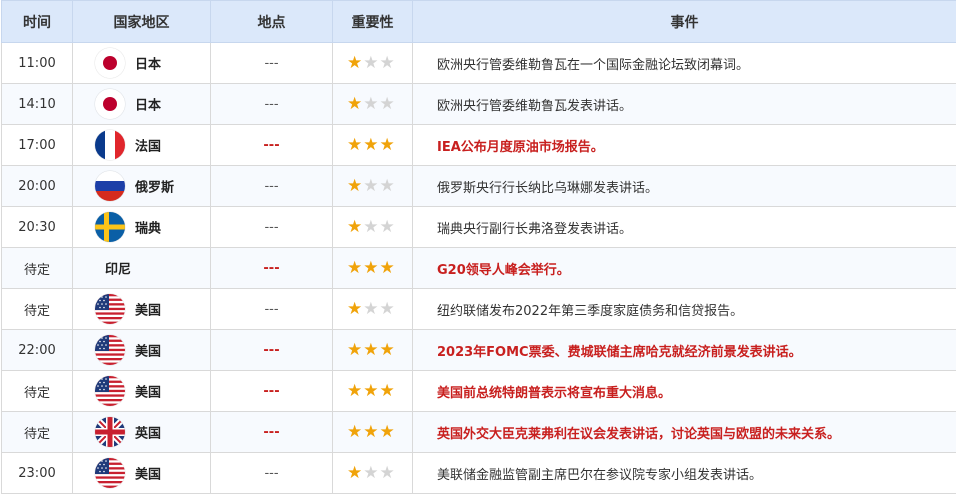  I want to click on event-cell: 瑞典央行副行长弗洛登发表讲话。, so click(684, 227).